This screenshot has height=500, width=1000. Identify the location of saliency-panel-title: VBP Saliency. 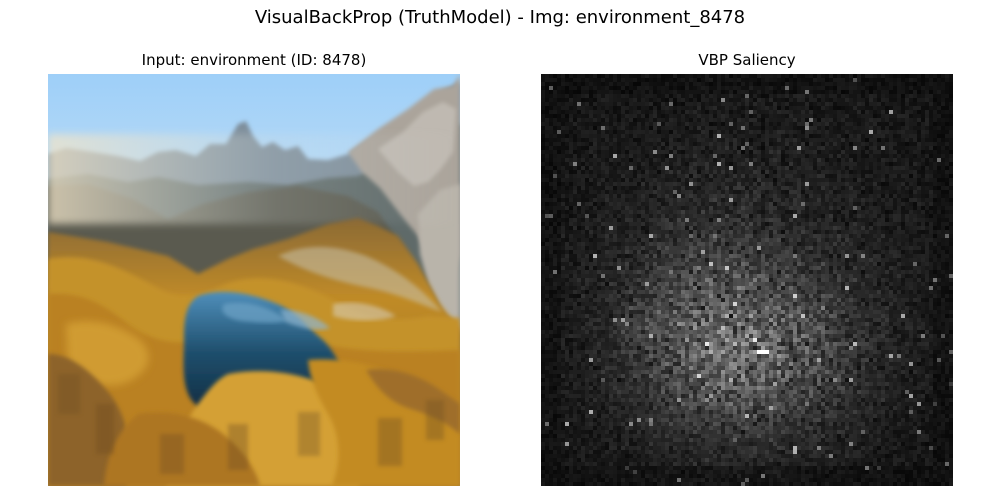
(747, 60).